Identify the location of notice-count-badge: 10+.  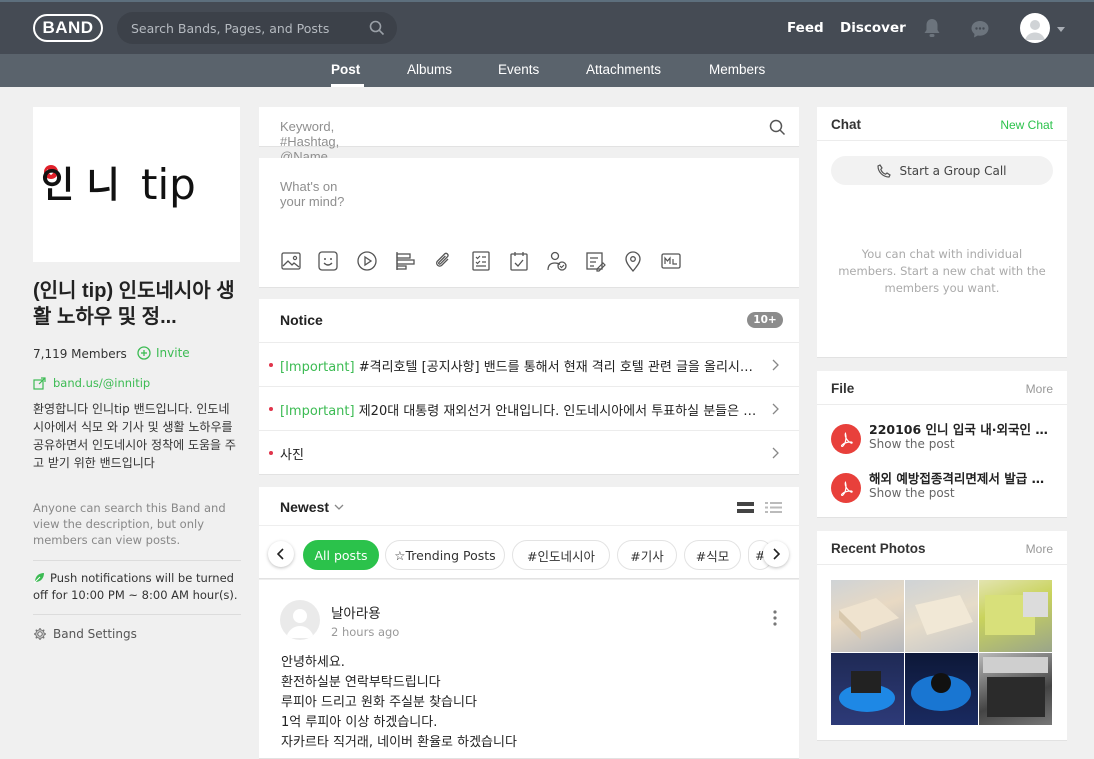
(765, 320).